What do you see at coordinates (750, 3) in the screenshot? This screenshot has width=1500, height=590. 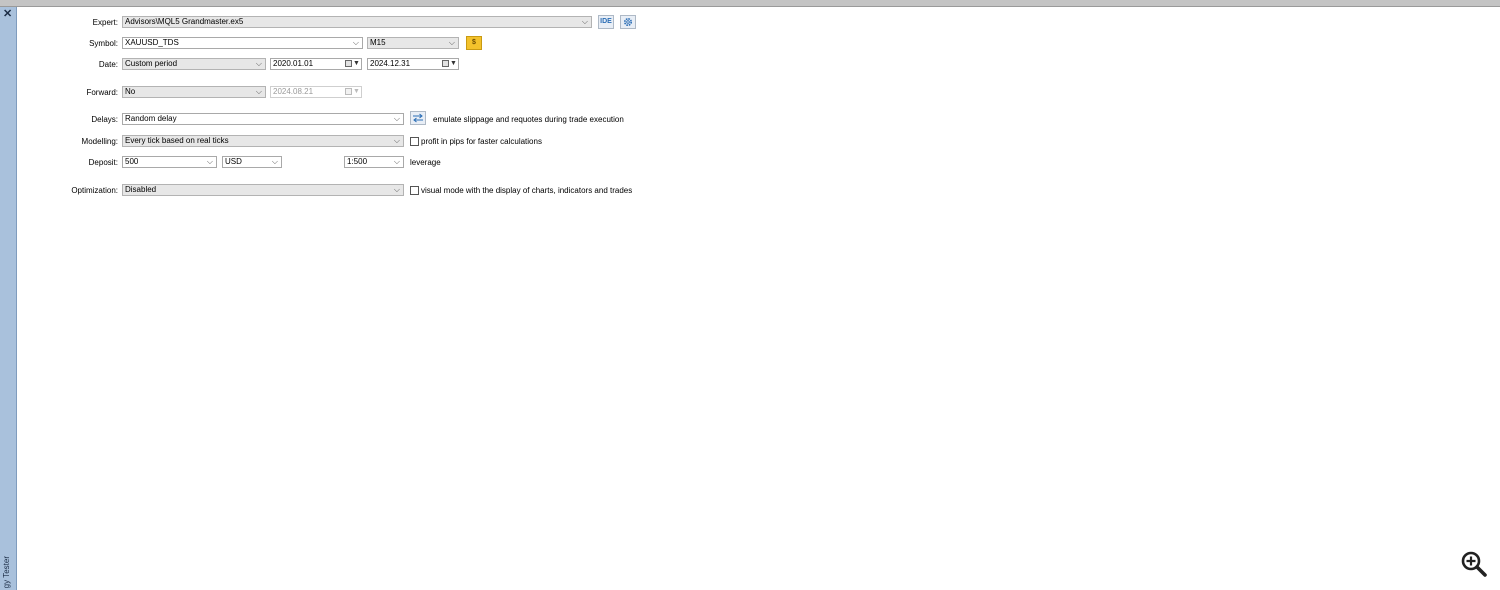 I see `window-top-bar` at bounding box center [750, 3].